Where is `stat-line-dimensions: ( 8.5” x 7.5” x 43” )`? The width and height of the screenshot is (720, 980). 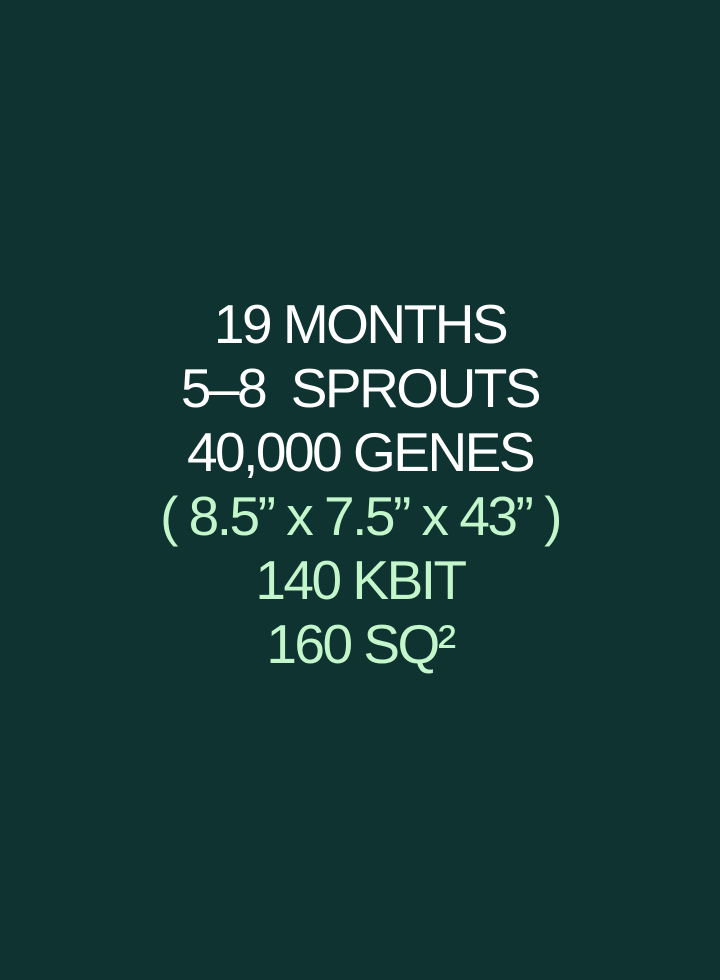
stat-line-dimensions: ( 8.5” x 7.5” x 43” ) is located at coordinates (361, 516).